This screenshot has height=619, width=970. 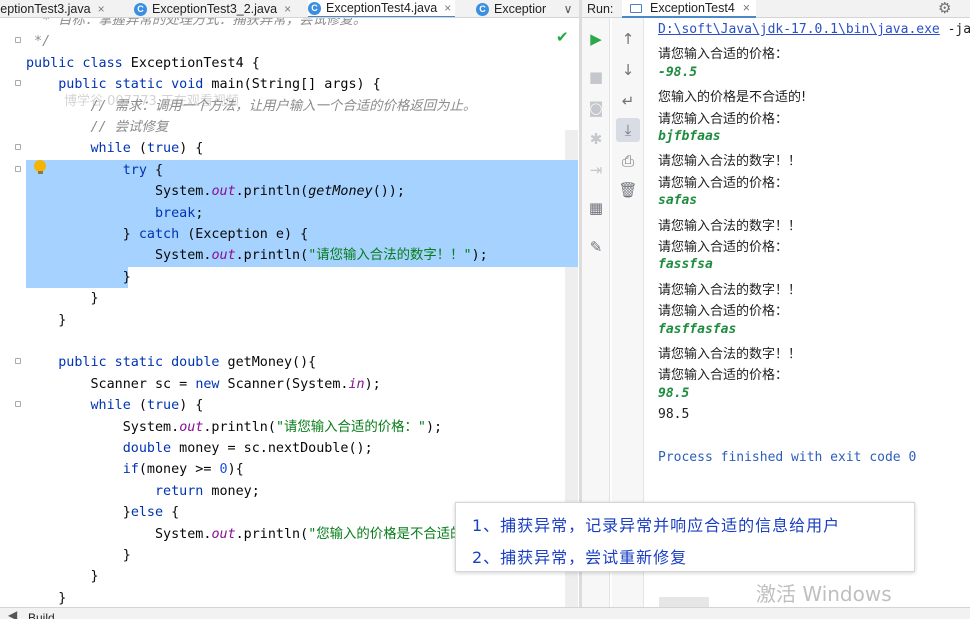 I want to click on run-label: Run:, so click(x=600, y=9).